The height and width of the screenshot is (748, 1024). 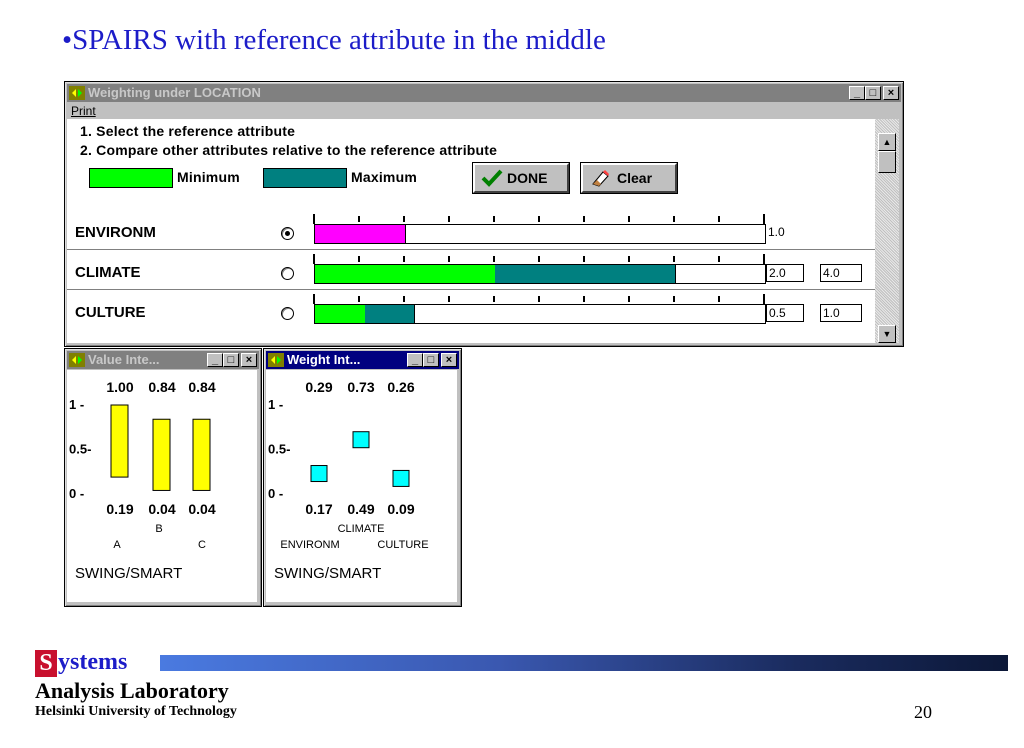 What do you see at coordinates (202, 545) in the screenshot?
I see `category-label: C` at bounding box center [202, 545].